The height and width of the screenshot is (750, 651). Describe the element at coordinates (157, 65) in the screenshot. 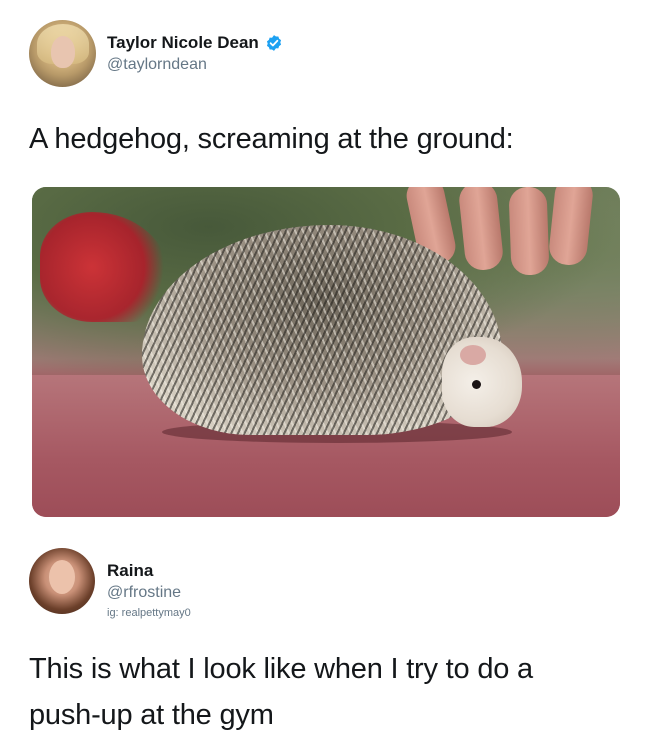

I see `author-handle: @taylorndean` at that location.